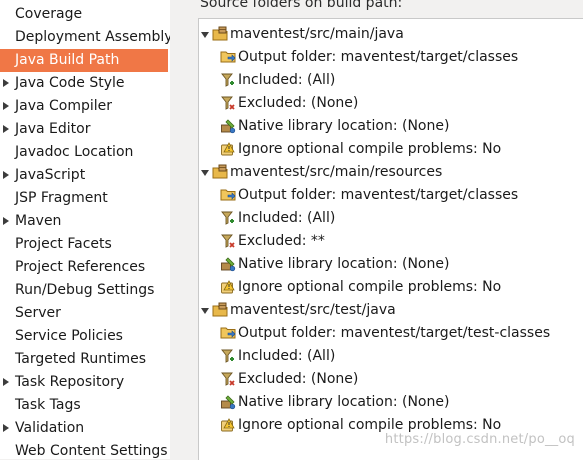 This screenshot has width=583, height=460. I want to click on sidebar-item-deployment-assembly: Deployment Assembly, so click(85, 37).